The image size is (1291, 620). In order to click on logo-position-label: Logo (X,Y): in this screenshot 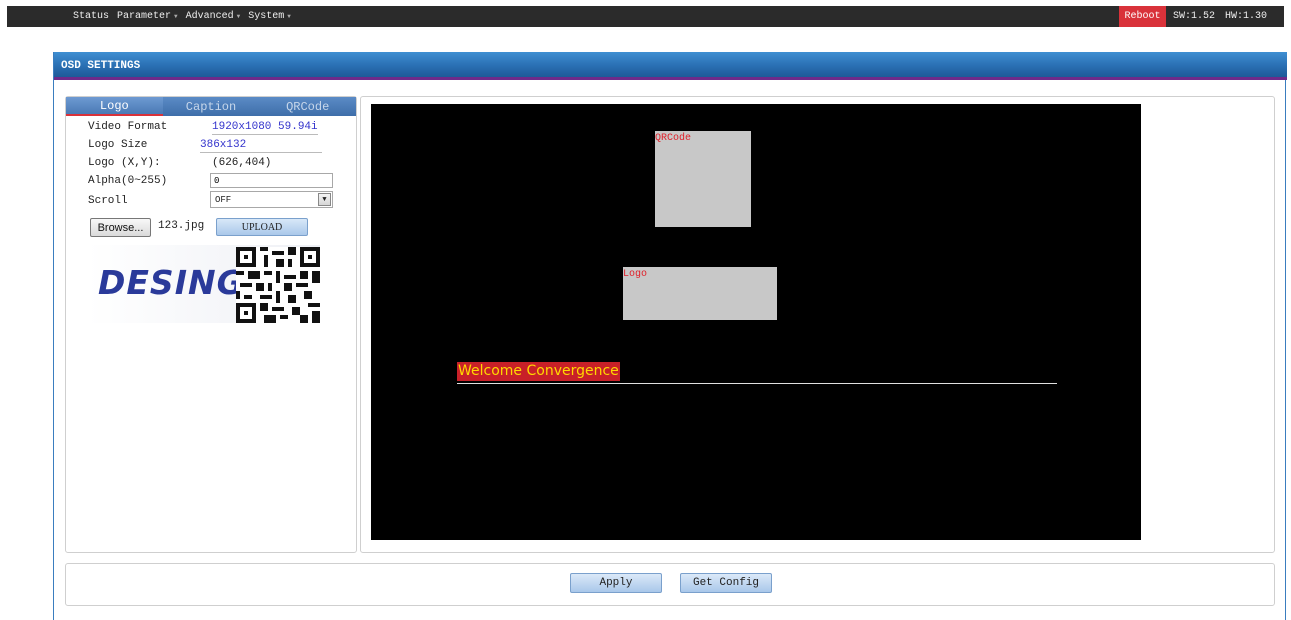, I will do `click(124, 163)`.